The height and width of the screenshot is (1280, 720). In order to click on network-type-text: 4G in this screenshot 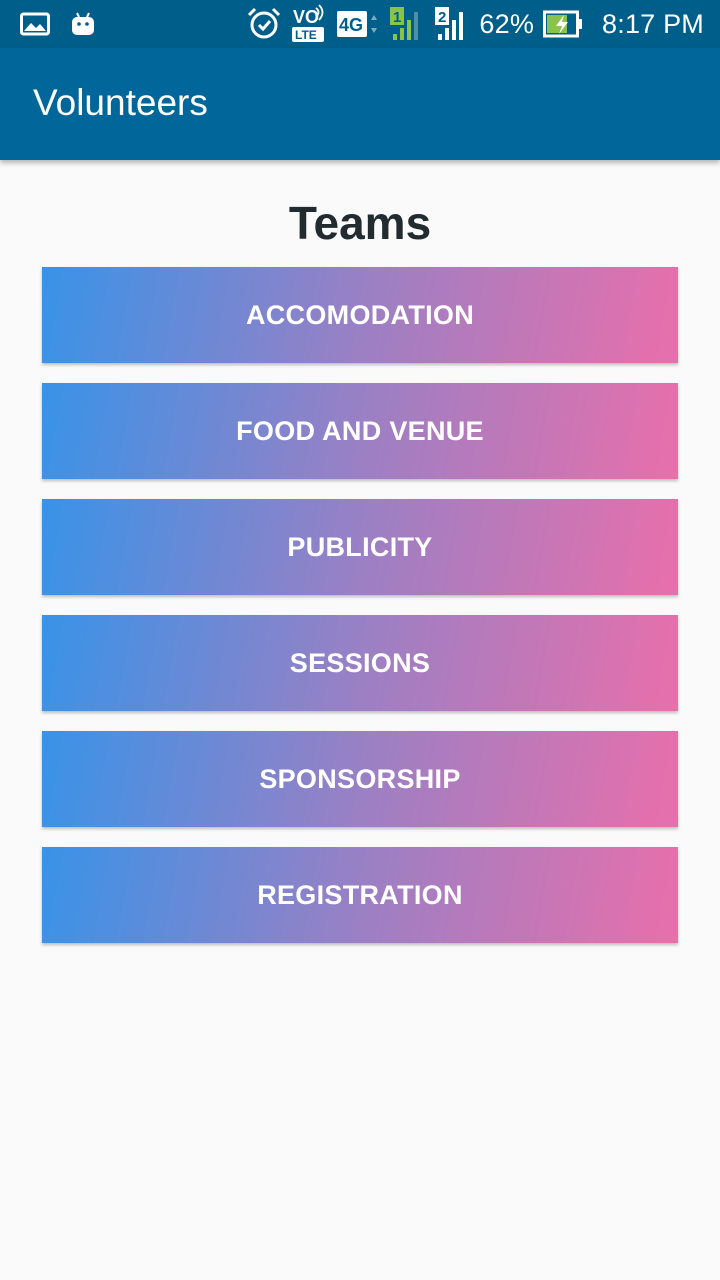, I will do `click(351, 25)`.